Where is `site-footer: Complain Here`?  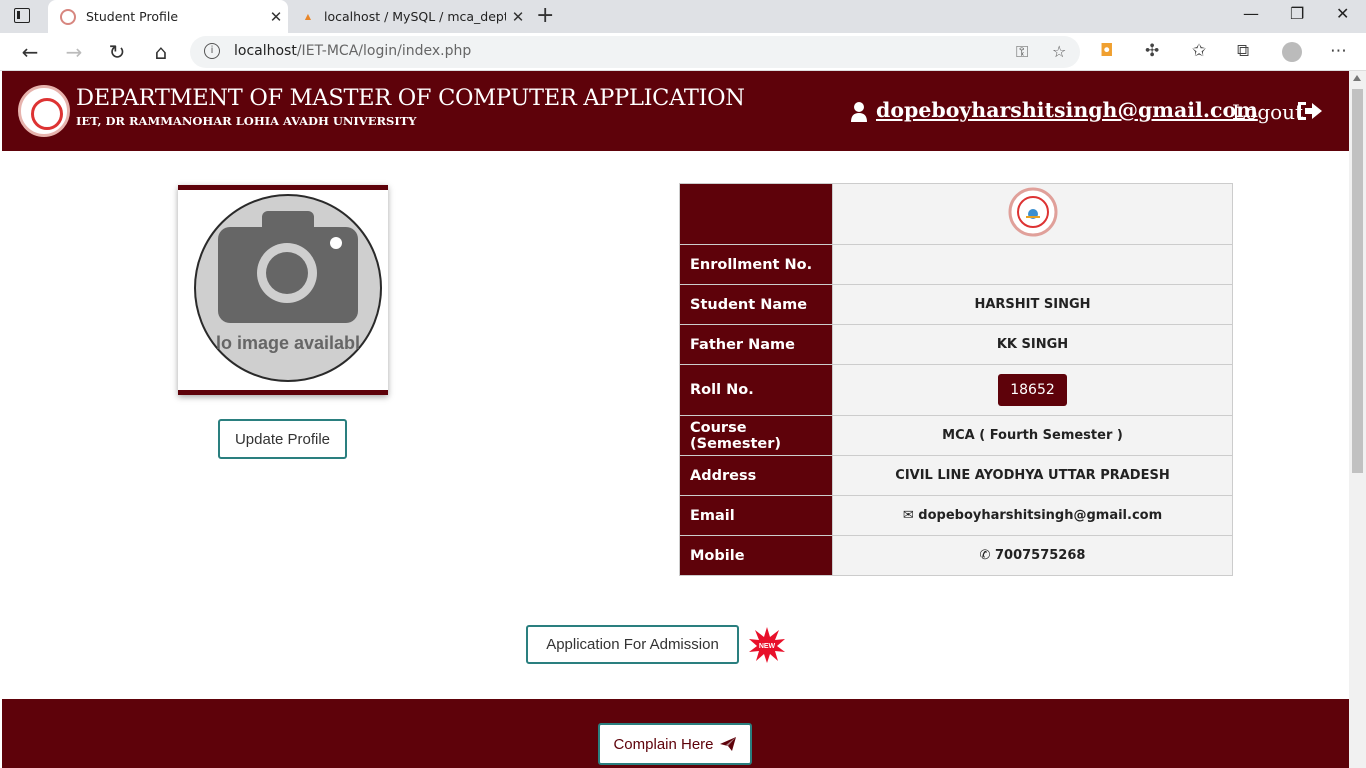 site-footer: Complain Here is located at coordinates (675, 733).